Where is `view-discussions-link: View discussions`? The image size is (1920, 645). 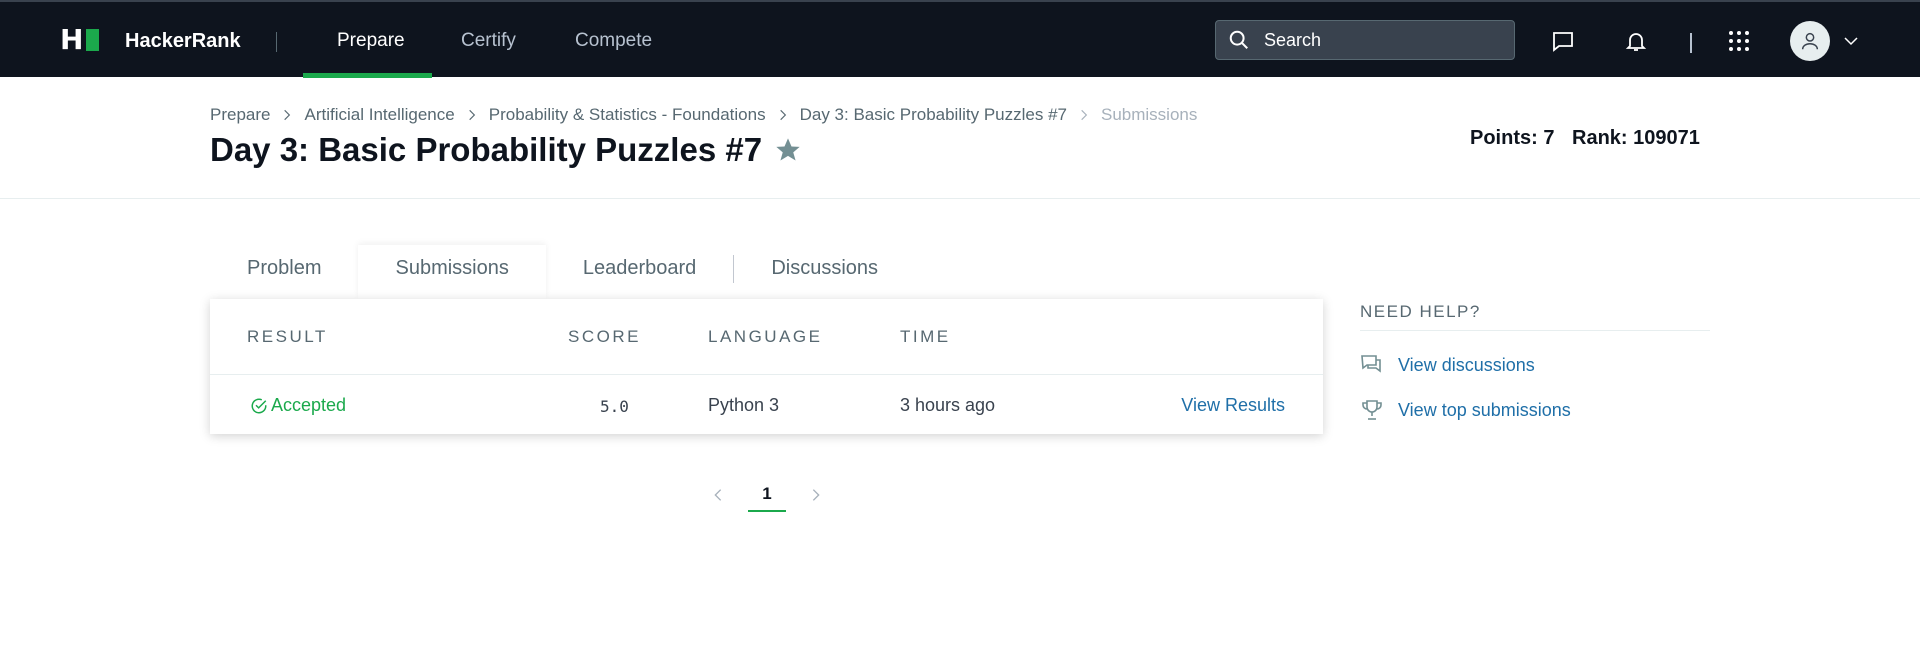
view-discussions-link: View discussions is located at coordinates (1447, 365).